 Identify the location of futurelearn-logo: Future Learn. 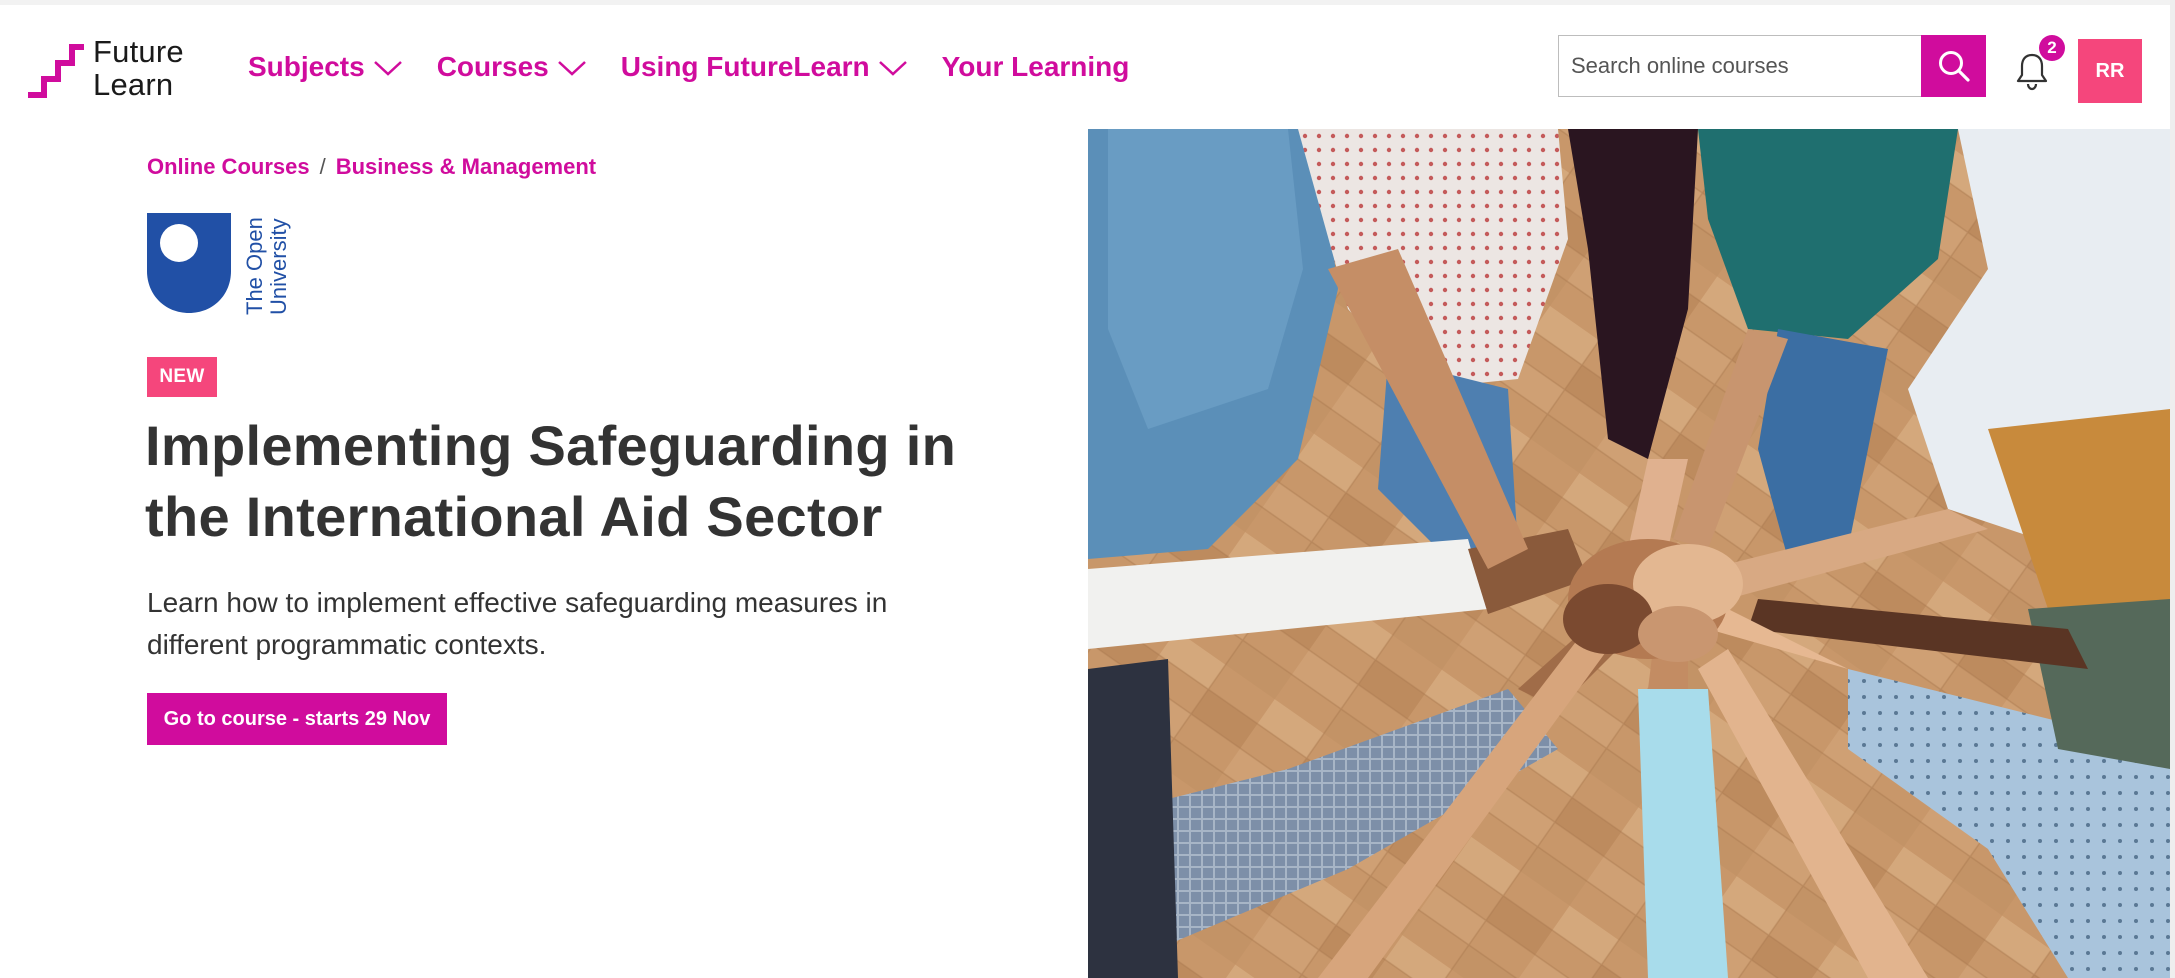
(111, 70).